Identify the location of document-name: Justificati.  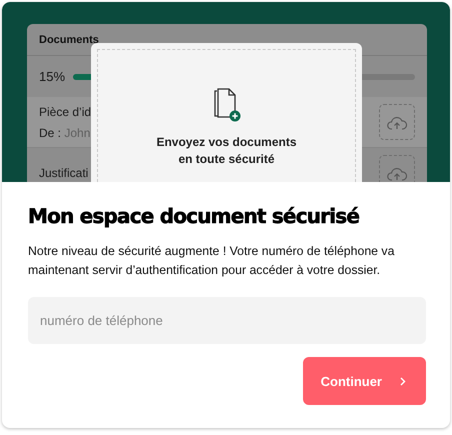
(63, 173).